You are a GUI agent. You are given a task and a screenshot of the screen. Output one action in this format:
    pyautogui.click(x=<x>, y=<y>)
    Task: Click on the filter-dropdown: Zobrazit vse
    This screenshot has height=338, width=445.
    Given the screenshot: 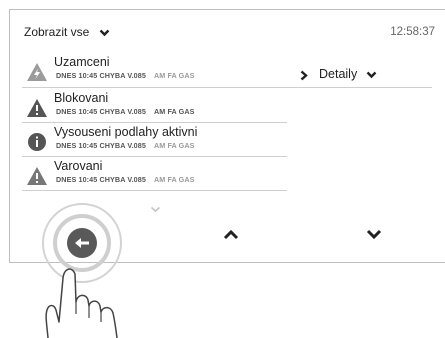 What is the action you would take?
    pyautogui.click(x=67, y=32)
    